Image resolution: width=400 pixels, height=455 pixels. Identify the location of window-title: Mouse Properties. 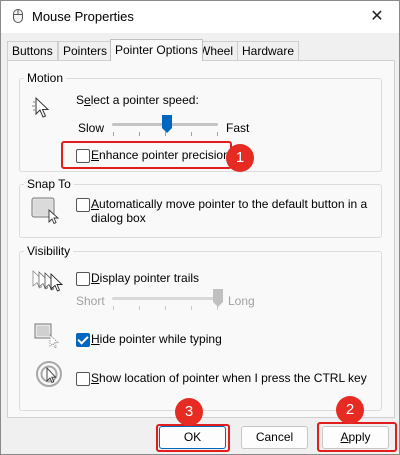
(83, 16).